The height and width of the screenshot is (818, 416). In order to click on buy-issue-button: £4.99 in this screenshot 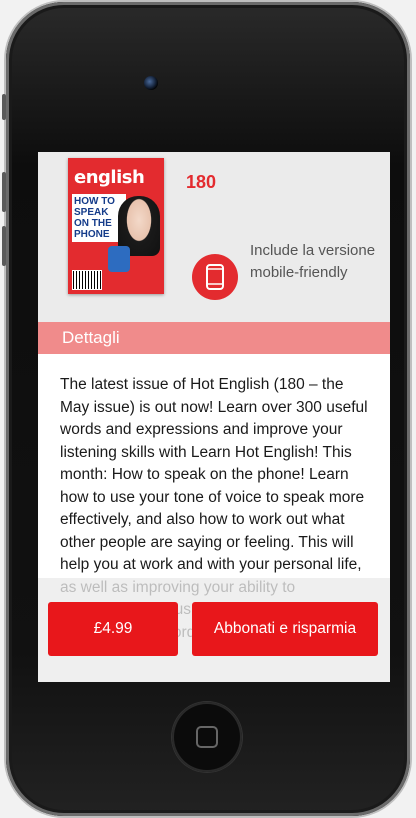, I will do `click(113, 629)`.